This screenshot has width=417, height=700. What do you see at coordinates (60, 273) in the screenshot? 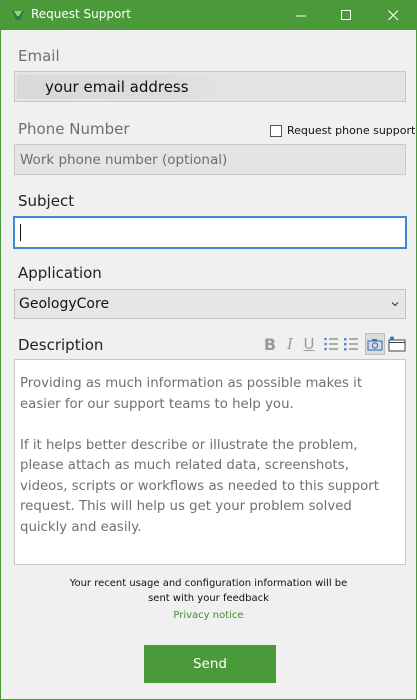
I see `application-label: Application` at bounding box center [60, 273].